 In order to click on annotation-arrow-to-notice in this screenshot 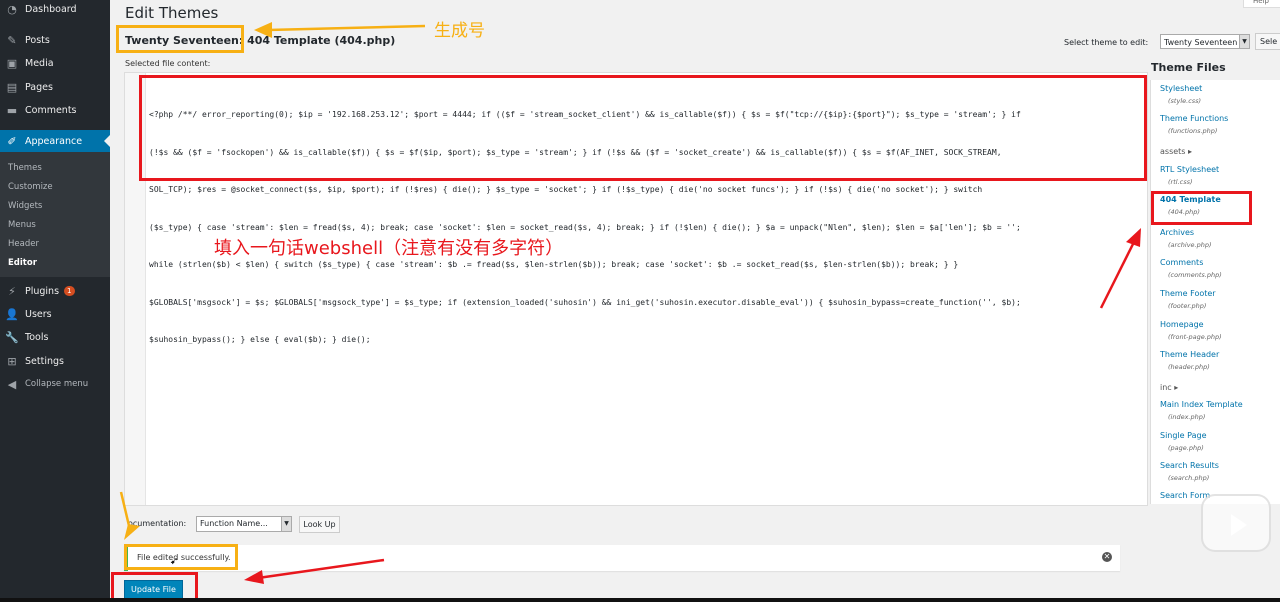, I will do `click(129, 515)`.